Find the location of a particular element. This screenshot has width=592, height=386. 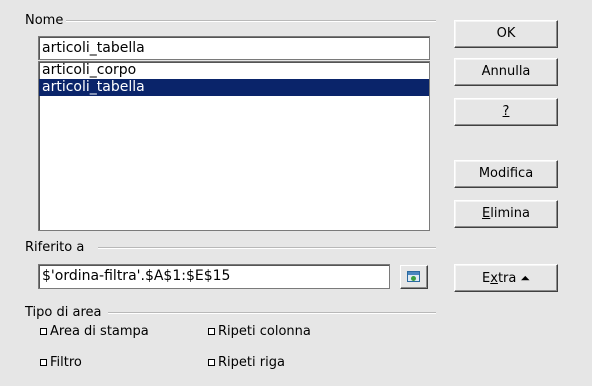

list-item: articoli_corpo is located at coordinates (234, 70).